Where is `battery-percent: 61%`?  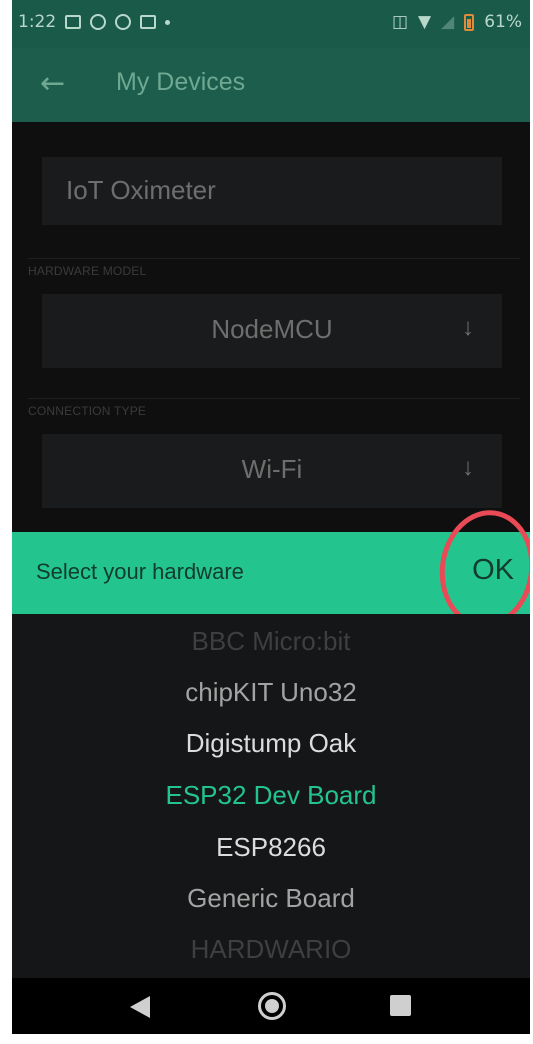 battery-percent: 61% is located at coordinates (503, 22).